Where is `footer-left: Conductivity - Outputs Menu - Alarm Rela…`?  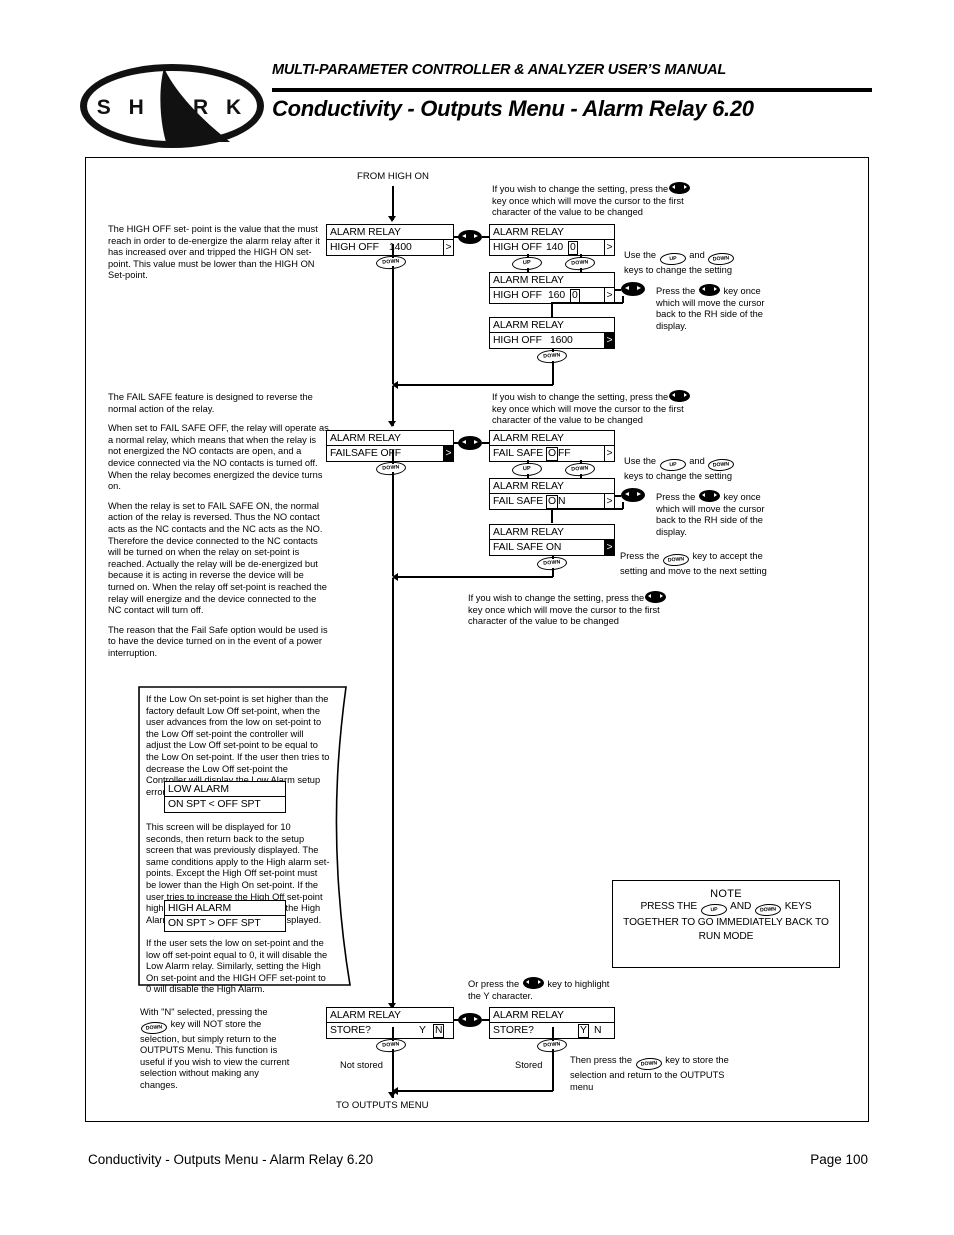
footer-left: Conductivity - Outputs Menu - Alarm Rela… is located at coordinates (231, 1159).